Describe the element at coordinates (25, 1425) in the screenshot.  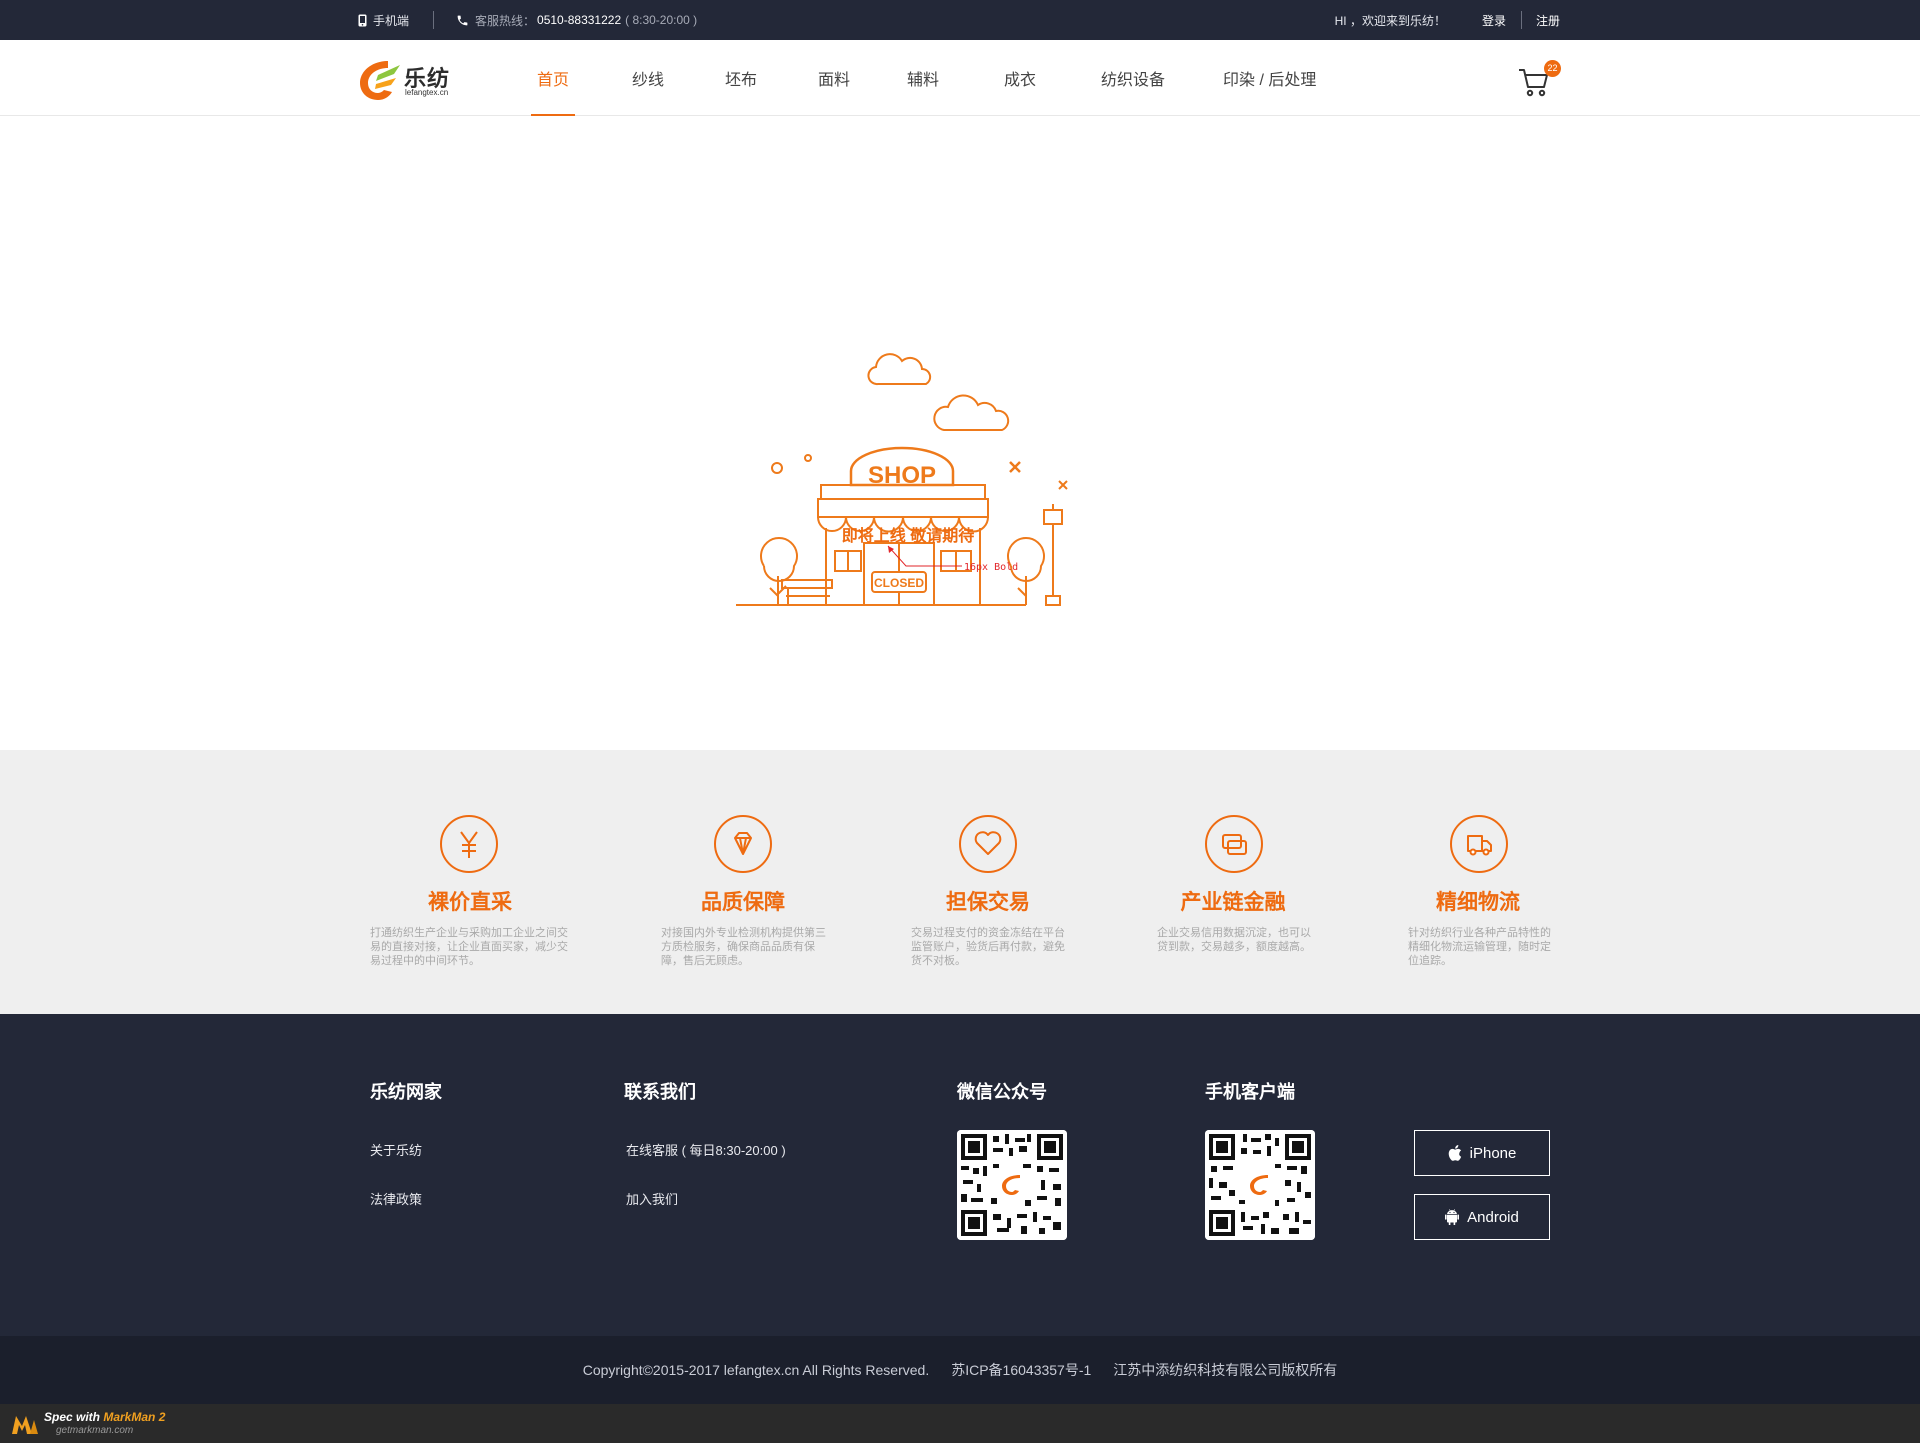
I see `markman-logo-icon` at that location.